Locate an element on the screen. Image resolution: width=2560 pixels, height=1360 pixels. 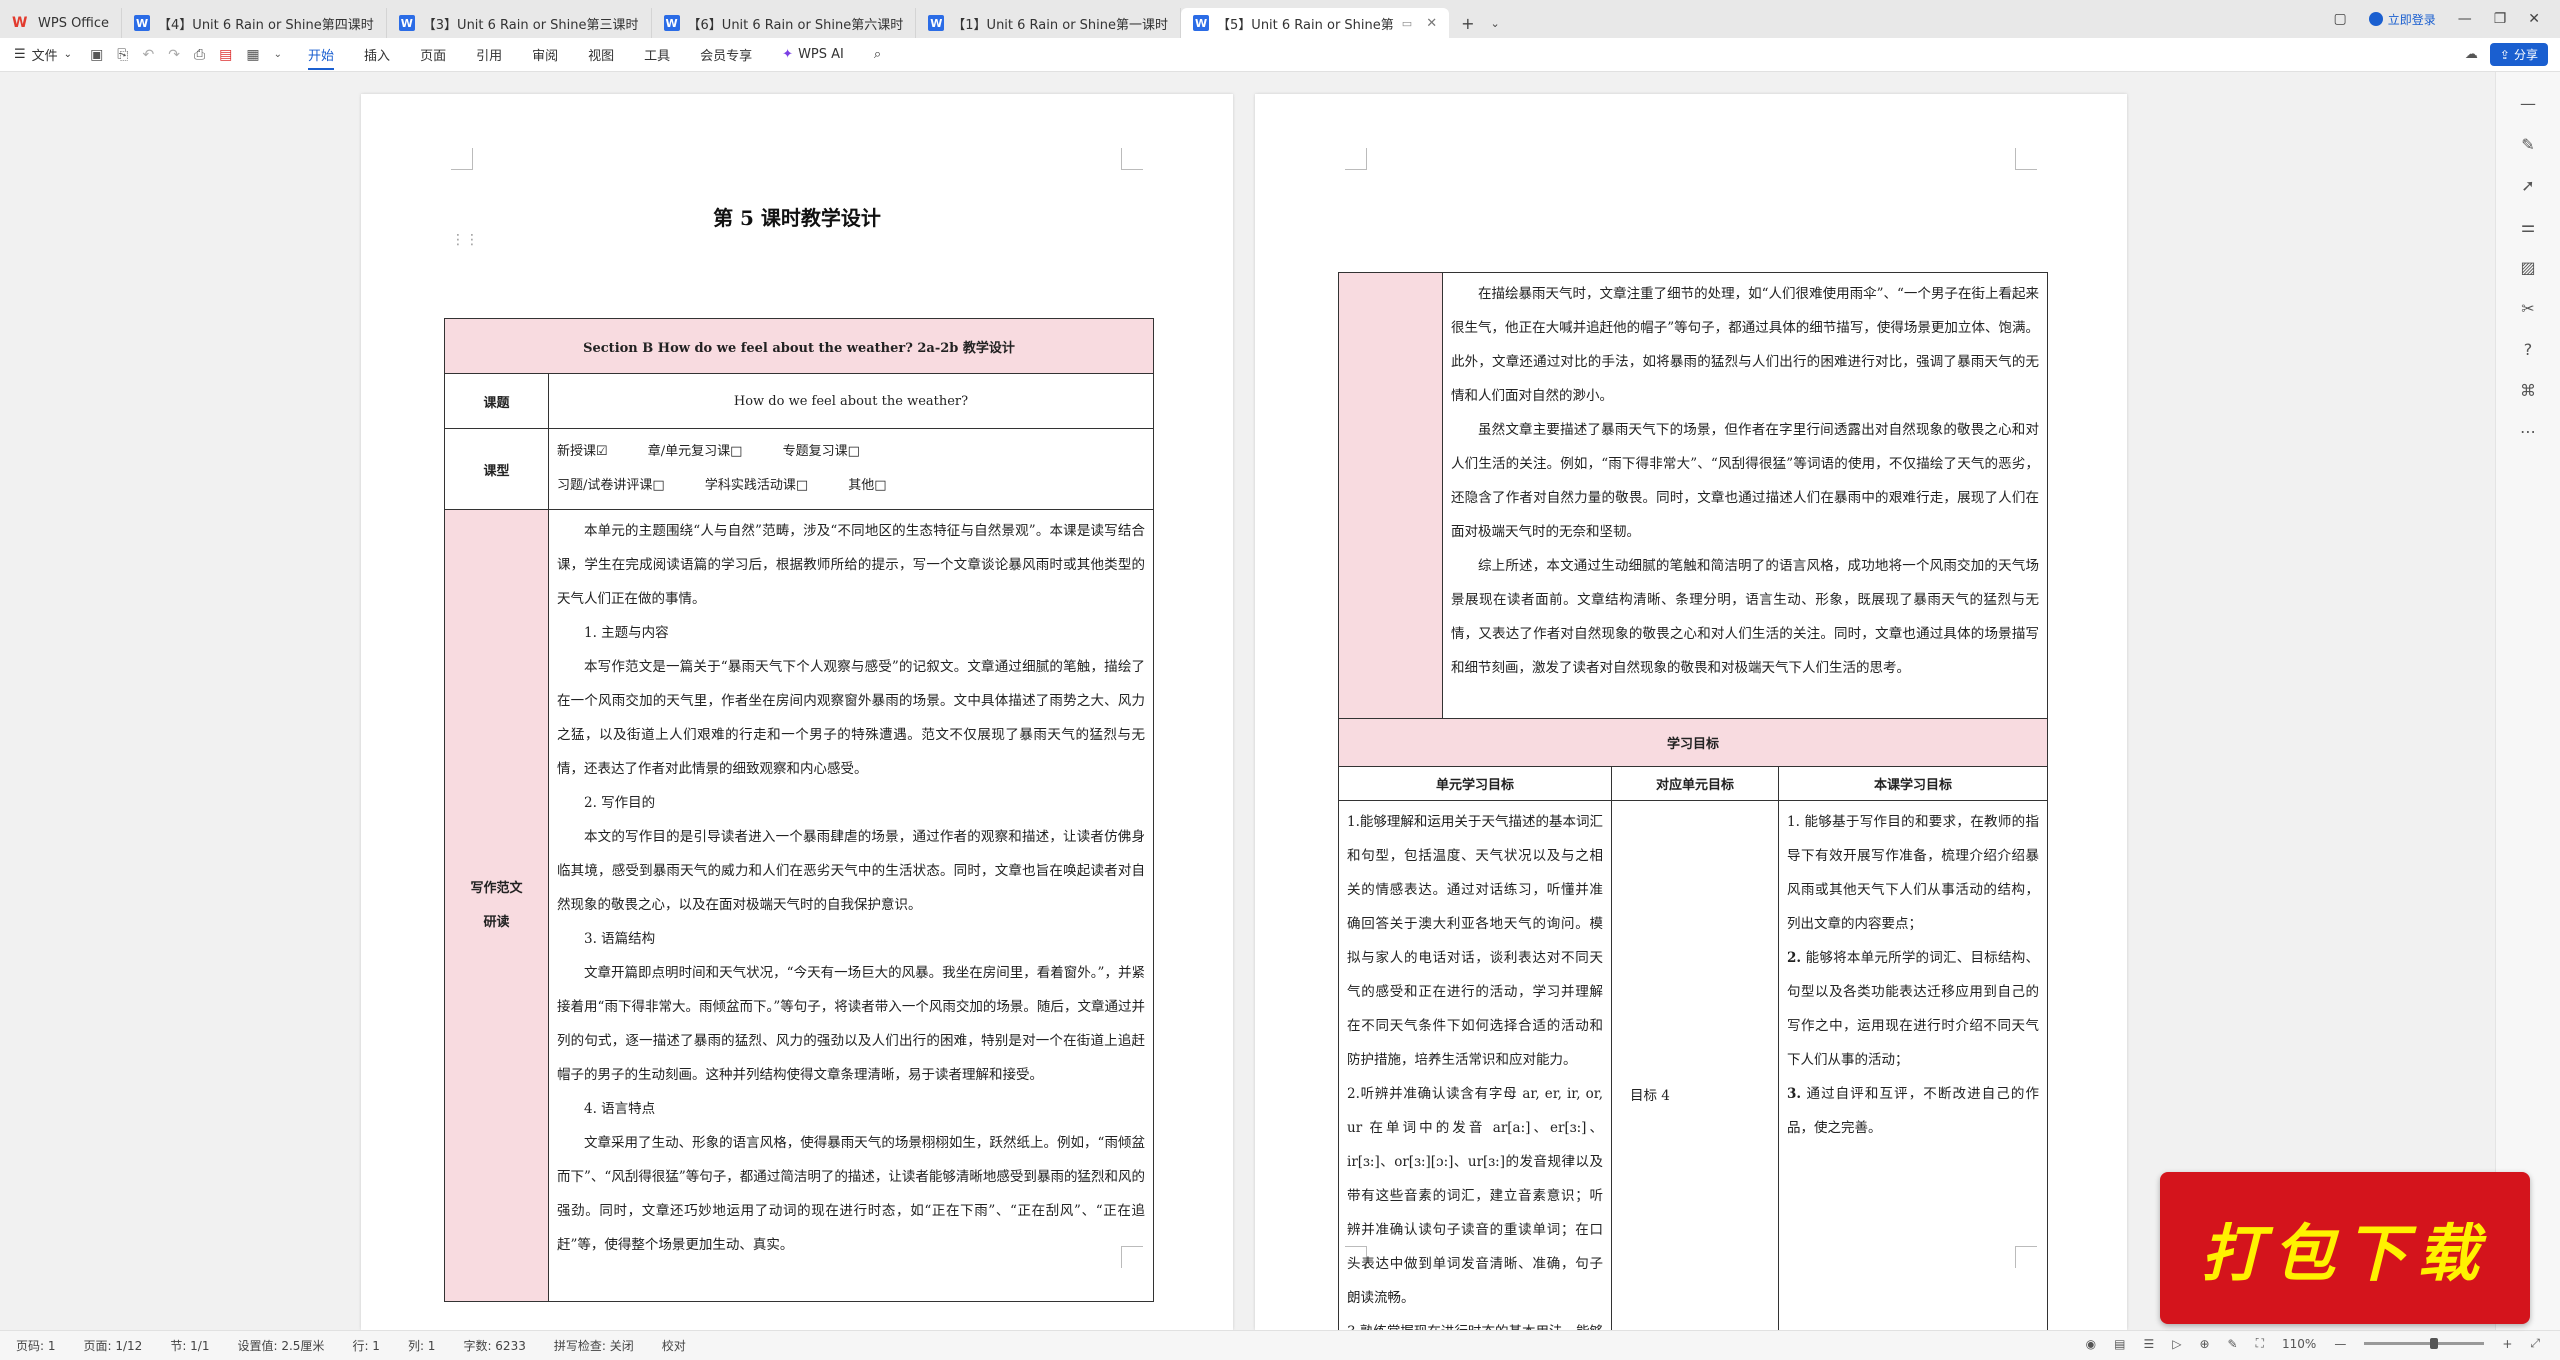
tab-document-6: W 【6】Unit 6 Rain or Shine第六课时 is located at coordinates (784, 23).